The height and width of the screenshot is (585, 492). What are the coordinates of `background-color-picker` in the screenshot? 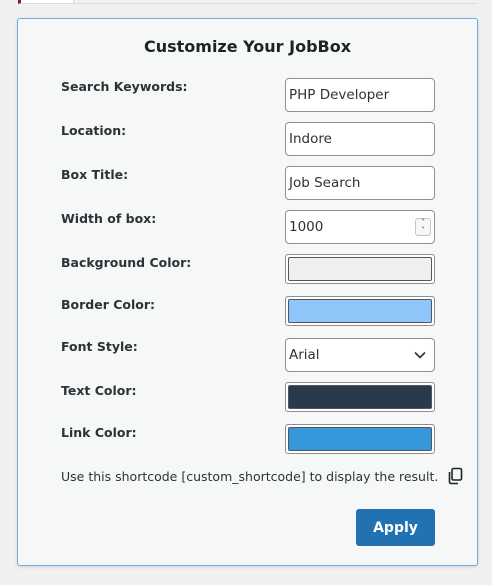 It's located at (360, 269).